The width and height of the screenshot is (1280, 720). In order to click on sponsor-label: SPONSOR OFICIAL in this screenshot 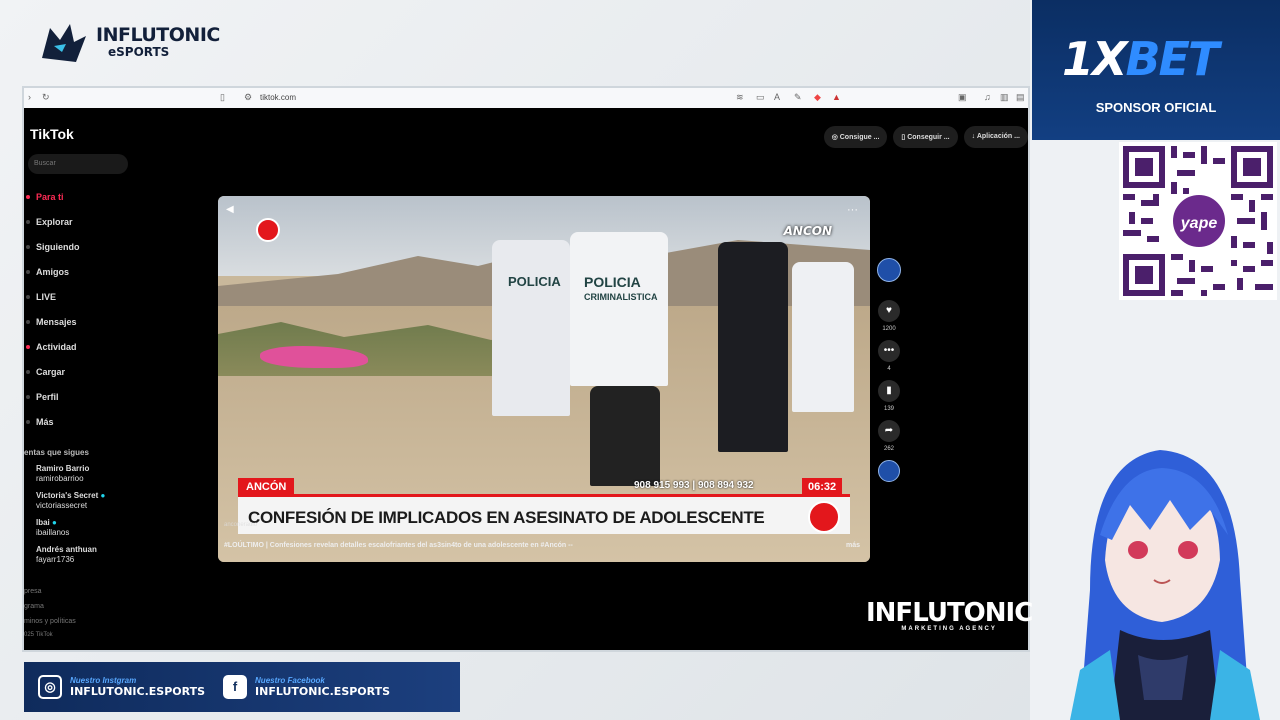, I will do `click(1156, 107)`.